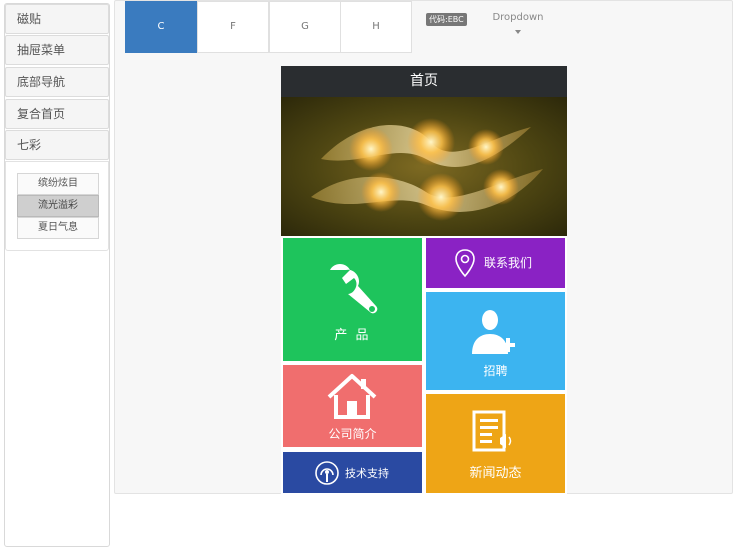  What do you see at coordinates (58, 184) in the screenshot?
I see `submenu-item-dazzling: 缤纷炫目` at bounding box center [58, 184].